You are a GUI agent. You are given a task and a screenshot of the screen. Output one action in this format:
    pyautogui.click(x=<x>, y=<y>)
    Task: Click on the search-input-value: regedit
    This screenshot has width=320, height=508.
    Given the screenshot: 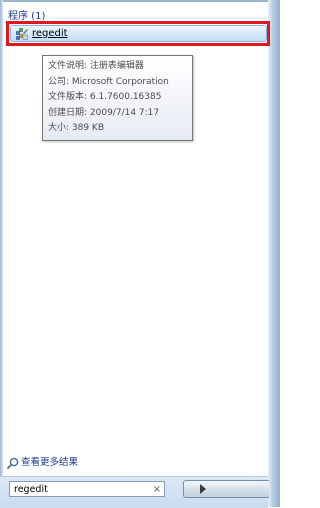 What is the action you would take?
    pyautogui.click(x=31, y=489)
    